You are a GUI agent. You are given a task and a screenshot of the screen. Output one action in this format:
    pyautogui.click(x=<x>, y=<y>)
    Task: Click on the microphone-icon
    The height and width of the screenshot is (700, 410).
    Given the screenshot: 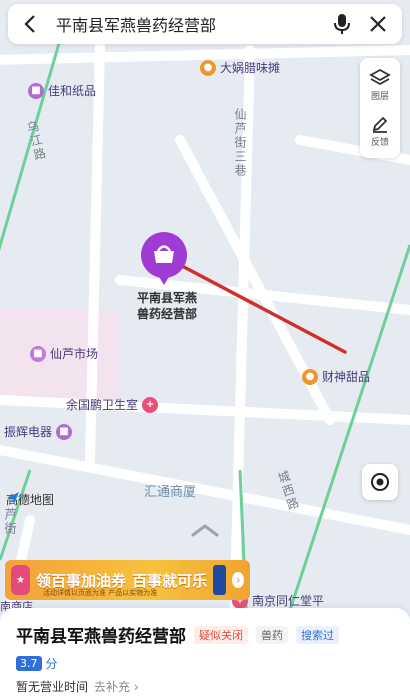 What is the action you would take?
    pyautogui.click(x=342, y=24)
    